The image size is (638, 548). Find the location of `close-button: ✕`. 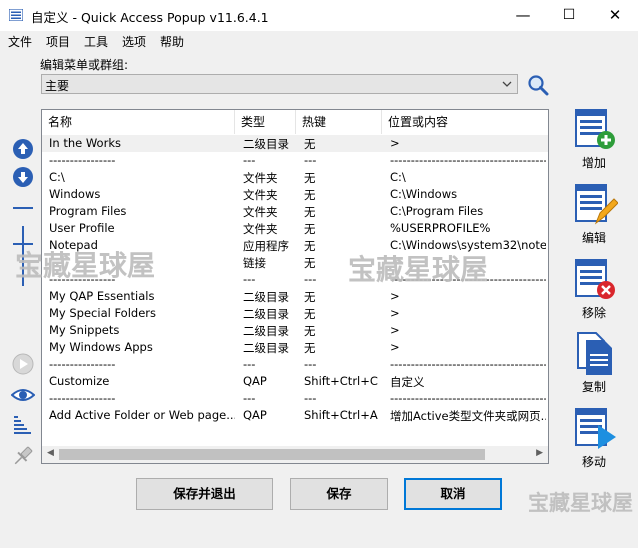

close-button: ✕ is located at coordinates (615, 15).